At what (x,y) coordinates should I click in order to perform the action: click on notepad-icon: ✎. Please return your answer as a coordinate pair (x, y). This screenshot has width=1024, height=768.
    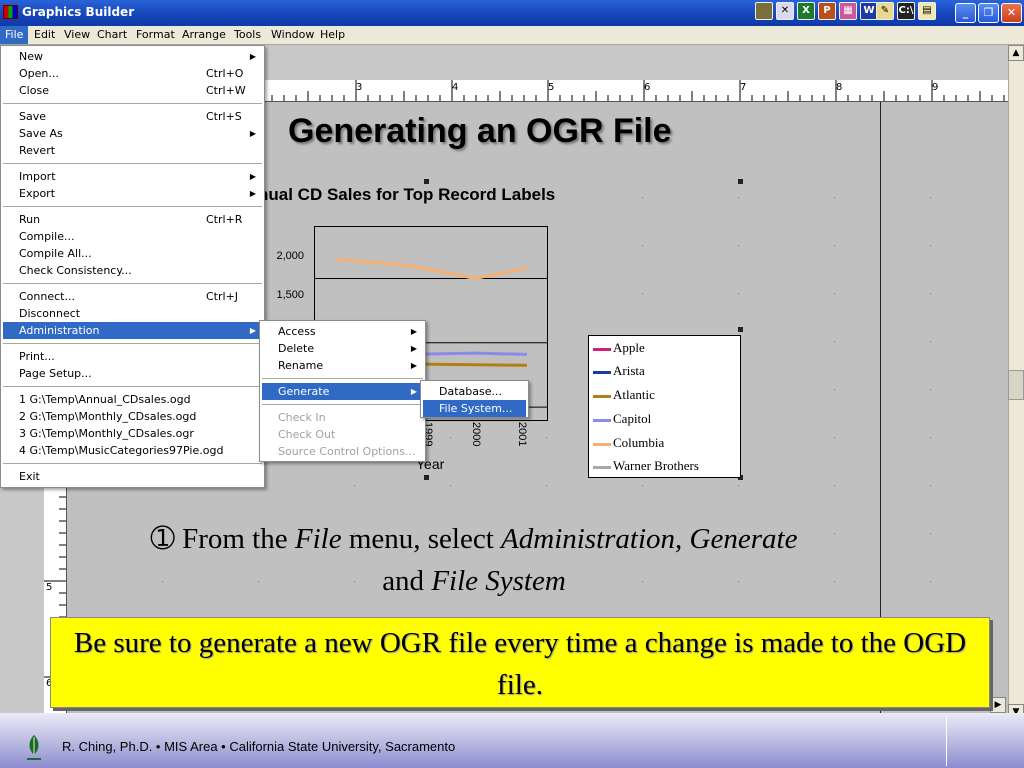
    Looking at the image, I should click on (885, 11).